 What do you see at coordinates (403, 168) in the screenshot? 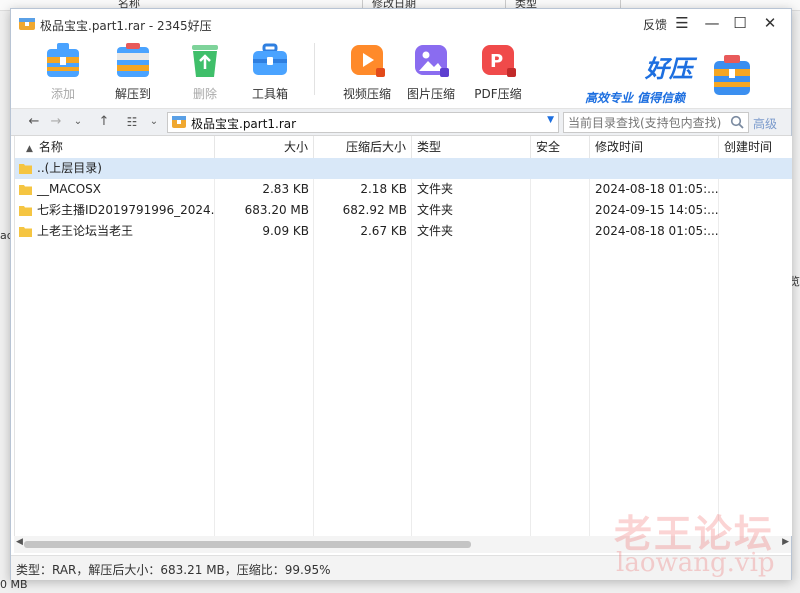
I see `file-row-parent: ..(上层目录)` at bounding box center [403, 168].